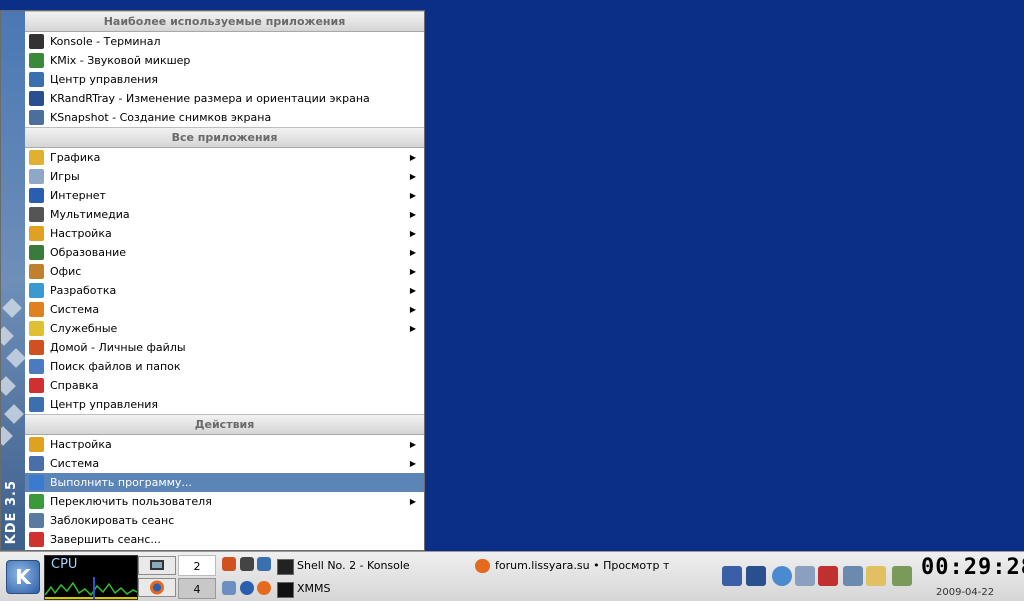 This screenshot has width=1024, height=601. Describe the element at coordinates (229, 588) in the screenshot. I see `mail-icon` at that location.